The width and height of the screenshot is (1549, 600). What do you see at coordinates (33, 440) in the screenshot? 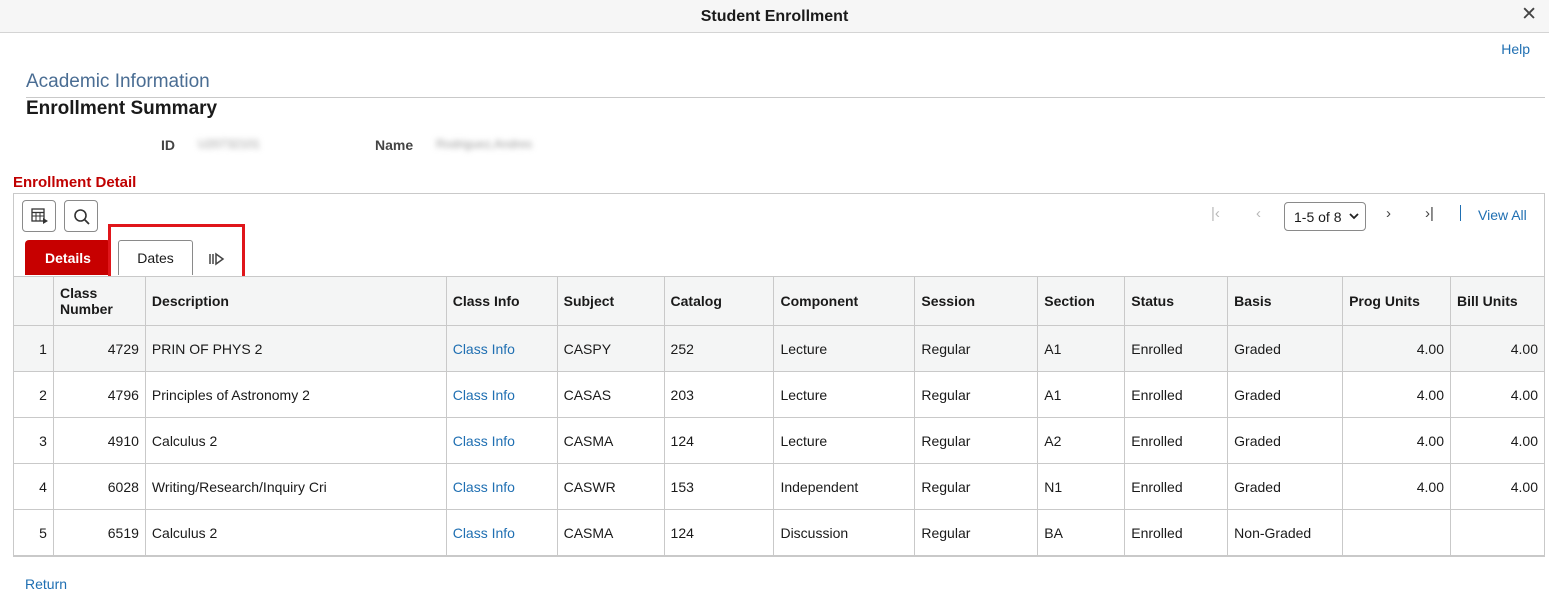
I see `row-number: 3` at bounding box center [33, 440].